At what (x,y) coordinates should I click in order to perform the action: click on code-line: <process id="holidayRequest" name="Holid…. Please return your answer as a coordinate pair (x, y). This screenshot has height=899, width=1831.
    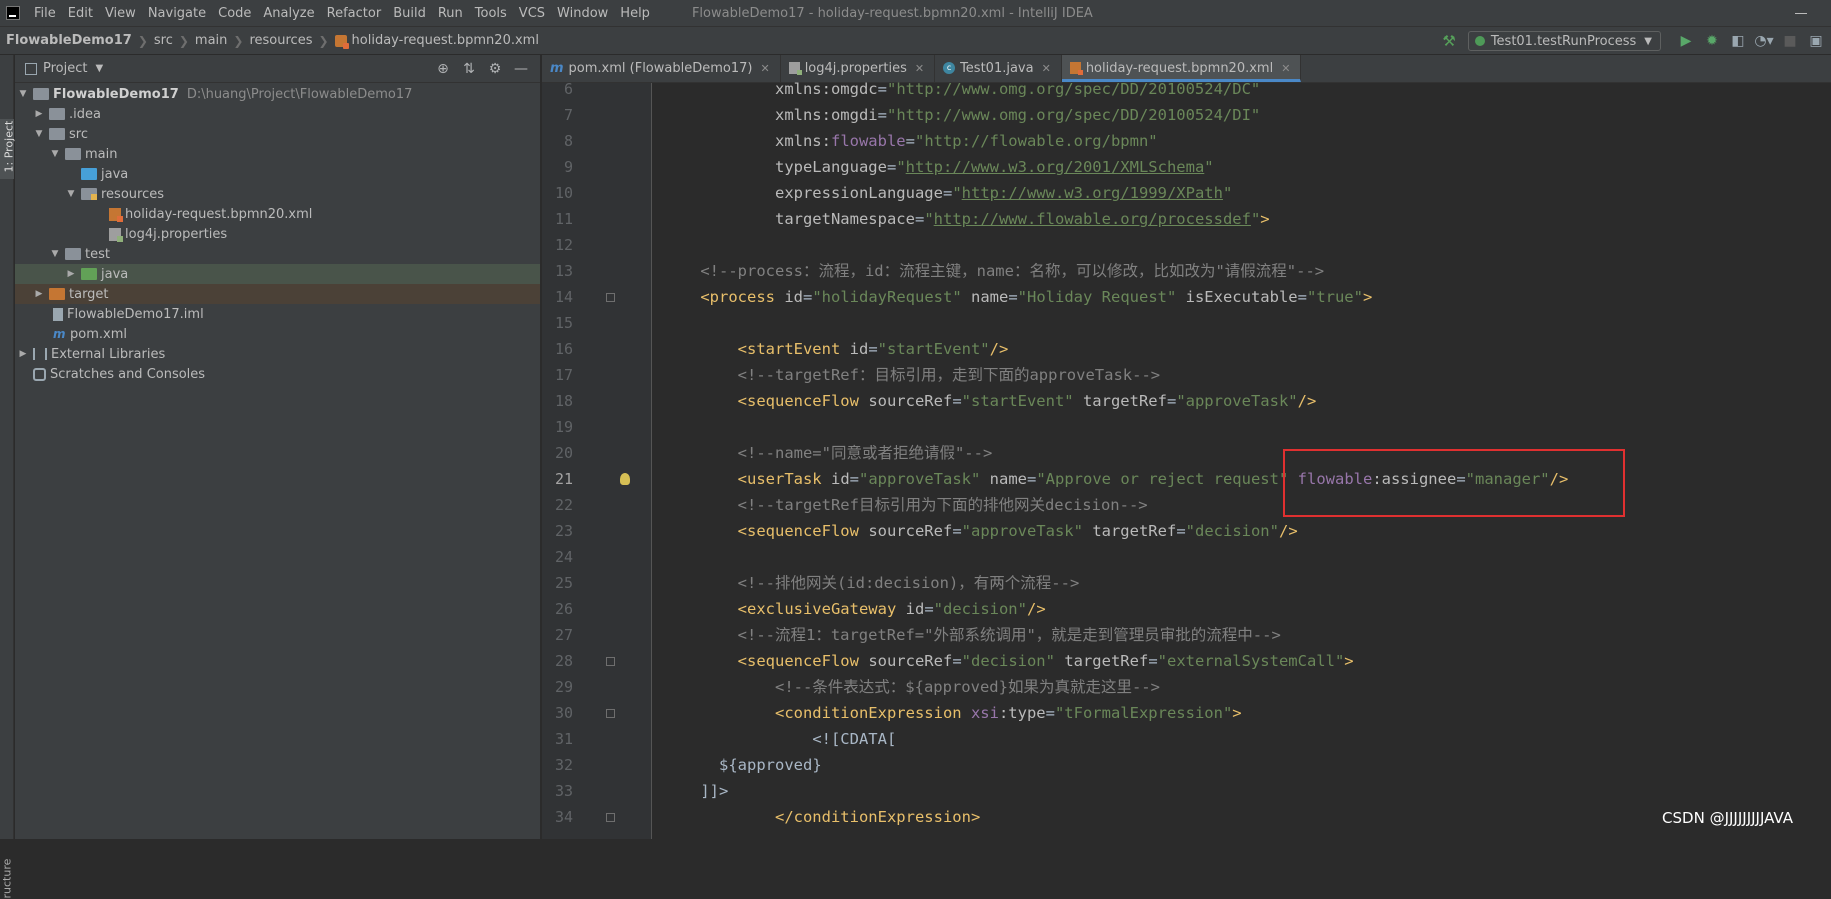
    Looking at the image, I should click on (1242, 297).